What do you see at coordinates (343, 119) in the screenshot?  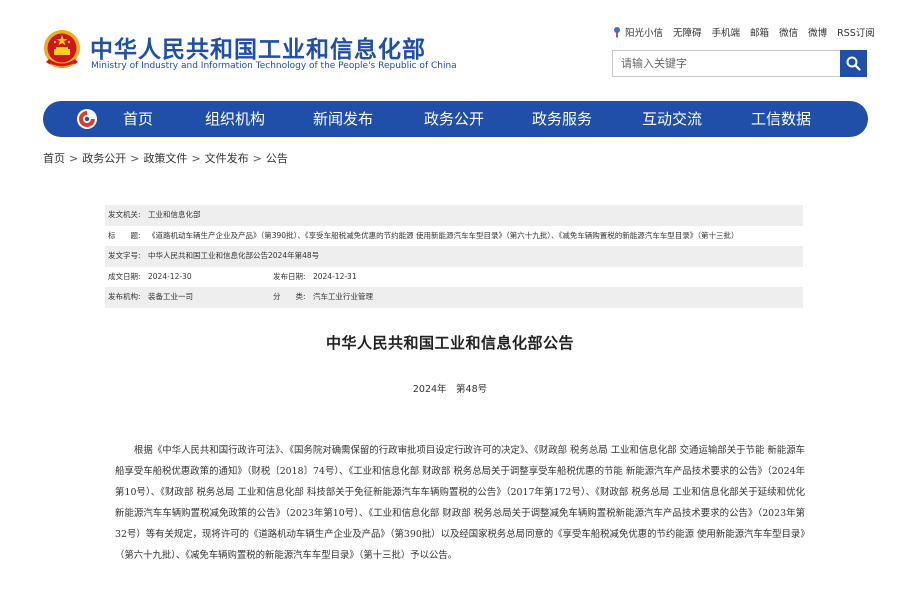 I see `nav-item-news: 新闻发布` at bounding box center [343, 119].